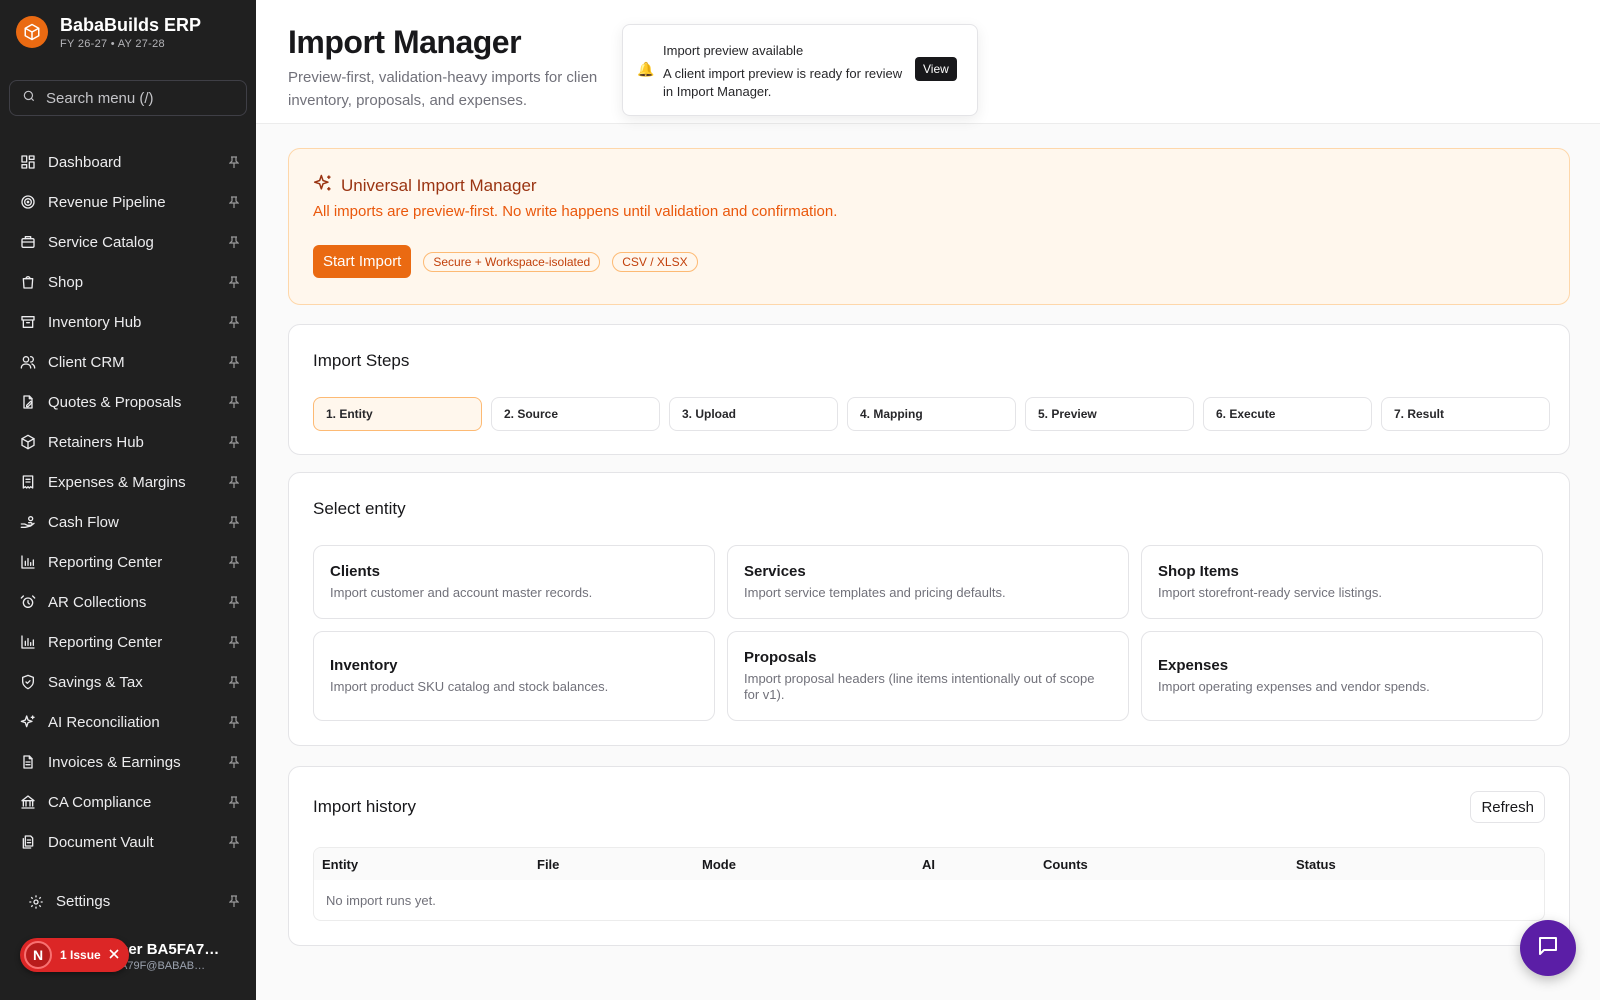 The height and width of the screenshot is (1000, 1600). I want to click on sidebar-item-dashboard: Dashboard, so click(128, 162).